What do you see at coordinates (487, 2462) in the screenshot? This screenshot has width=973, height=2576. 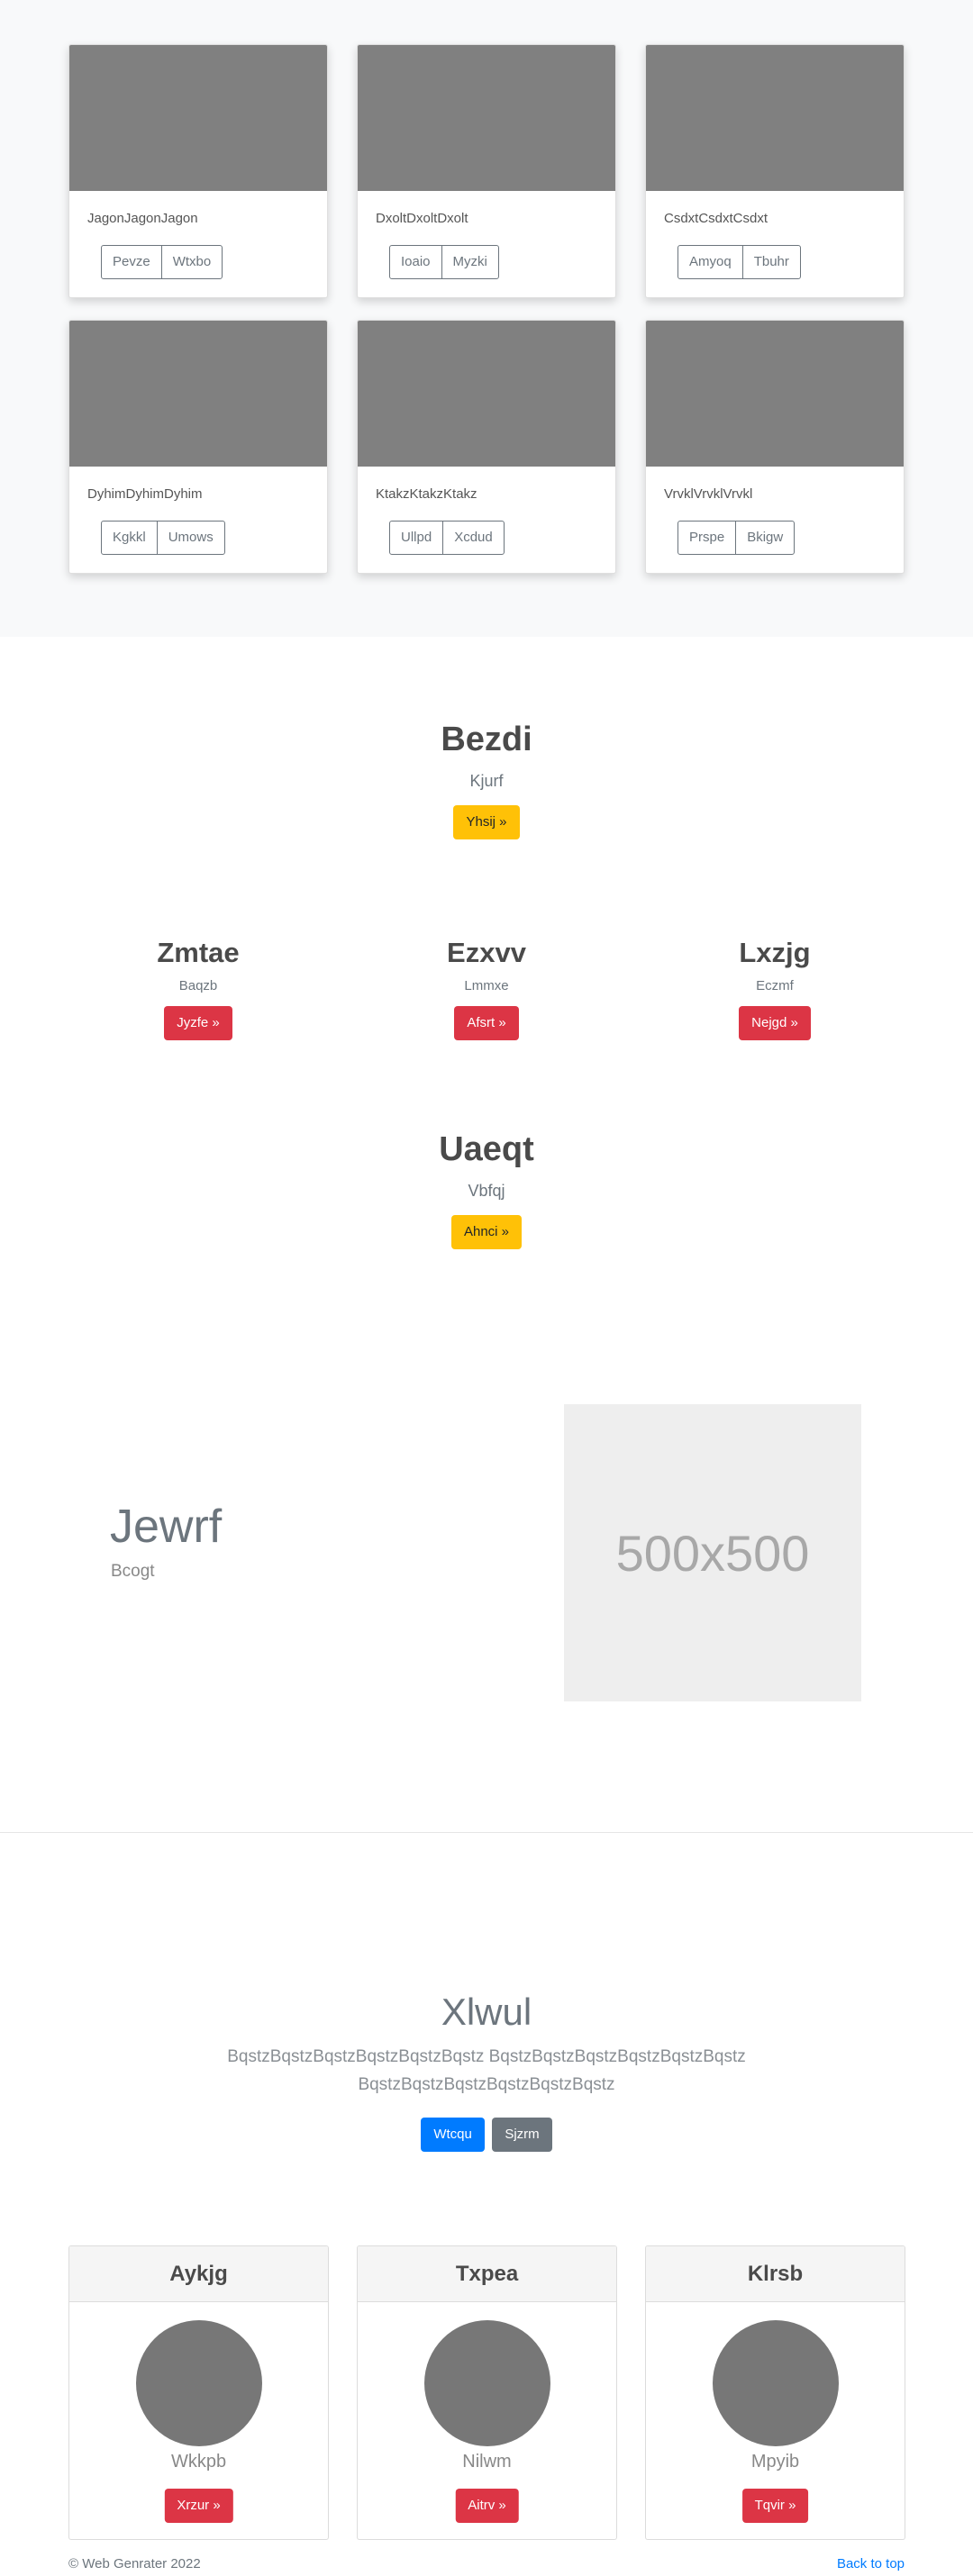 I see `profile-name: Nilwm` at bounding box center [487, 2462].